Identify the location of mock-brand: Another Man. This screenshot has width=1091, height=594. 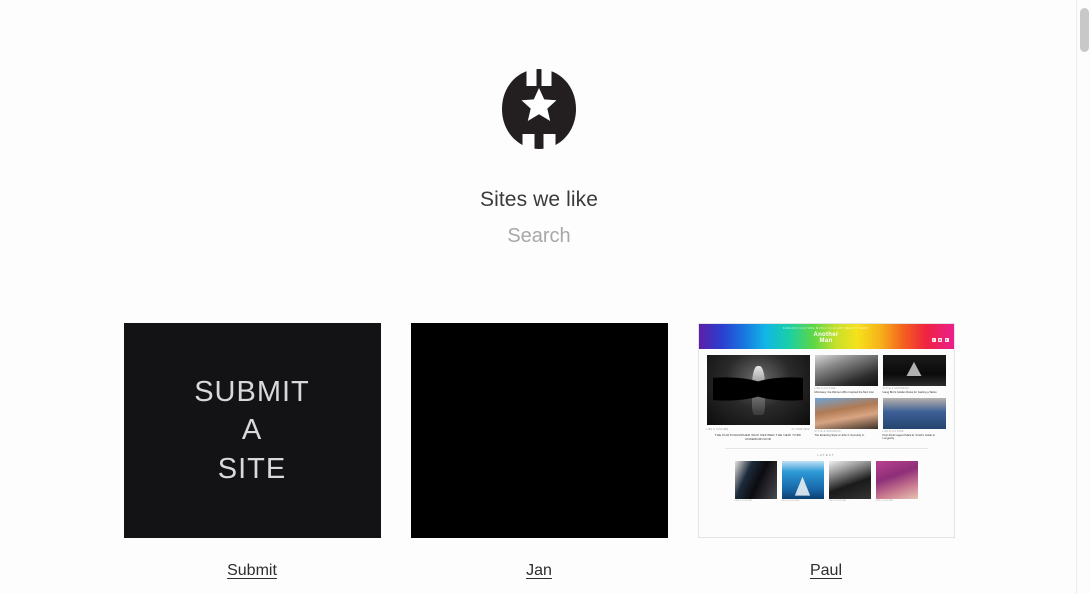
(826, 338).